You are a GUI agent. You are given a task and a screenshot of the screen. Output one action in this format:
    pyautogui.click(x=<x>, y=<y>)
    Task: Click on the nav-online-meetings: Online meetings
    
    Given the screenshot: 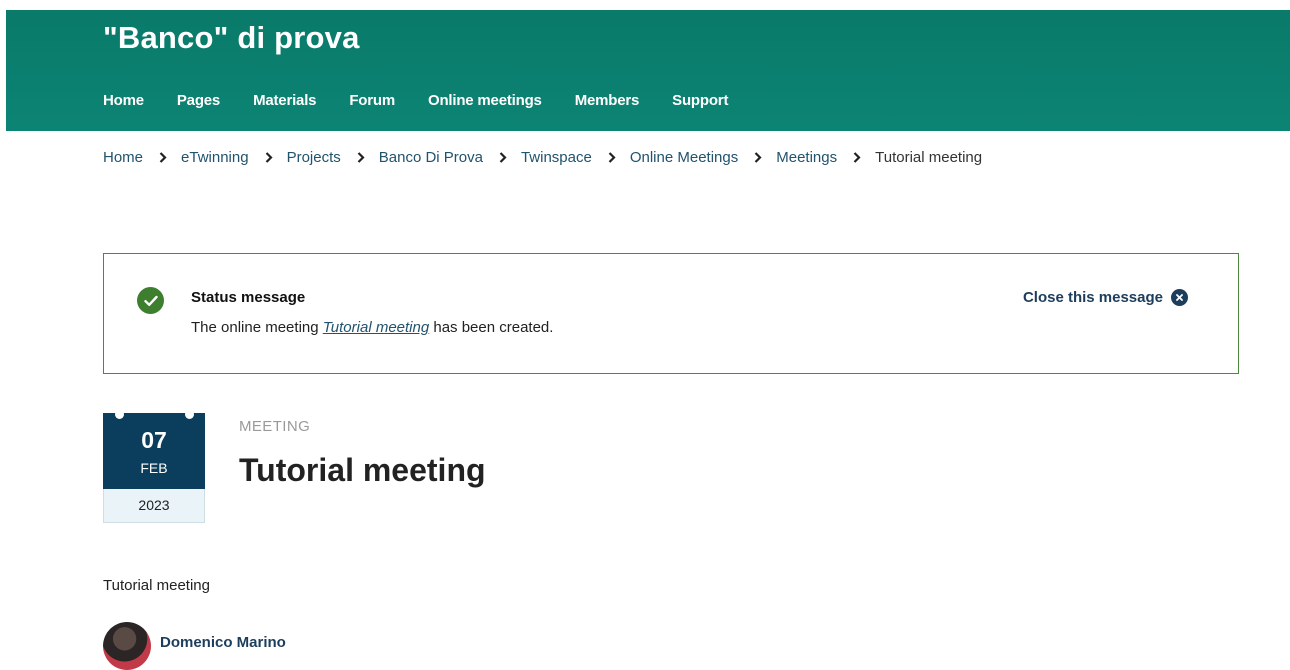 What is the action you would take?
    pyautogui.click(x=485, y=100)
    